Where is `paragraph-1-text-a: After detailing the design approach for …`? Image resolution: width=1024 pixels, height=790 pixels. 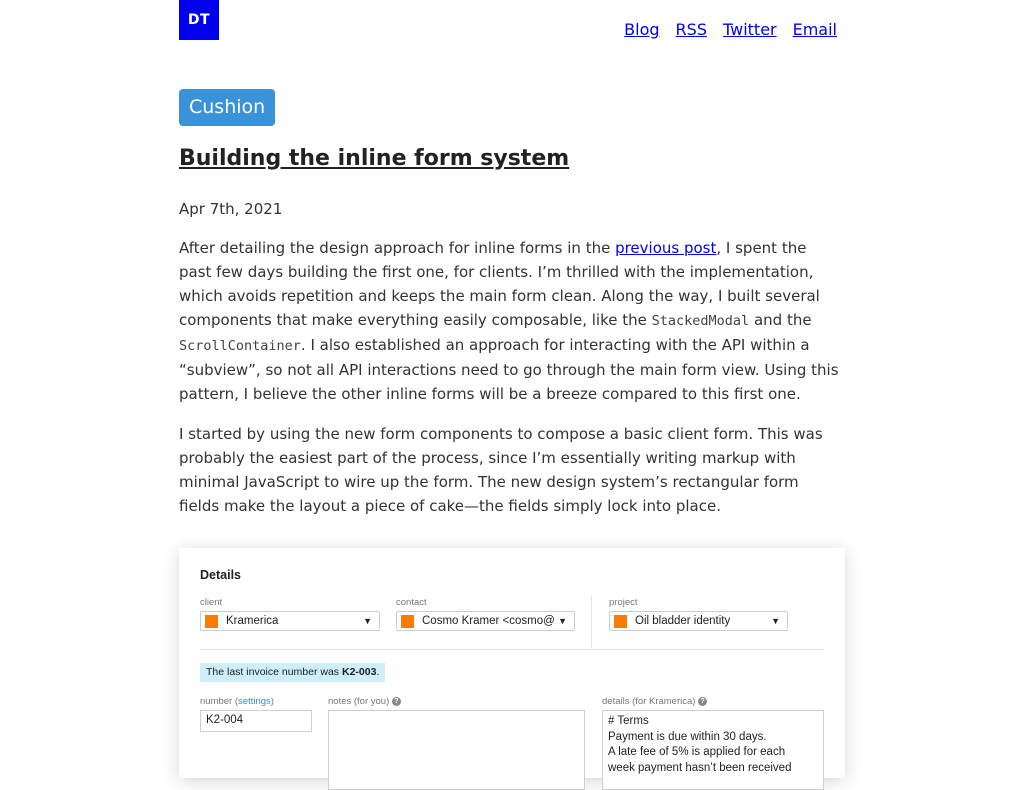
paragraph-1-text-a: After detailing the design approach for … is located at coordinates (397, 248).